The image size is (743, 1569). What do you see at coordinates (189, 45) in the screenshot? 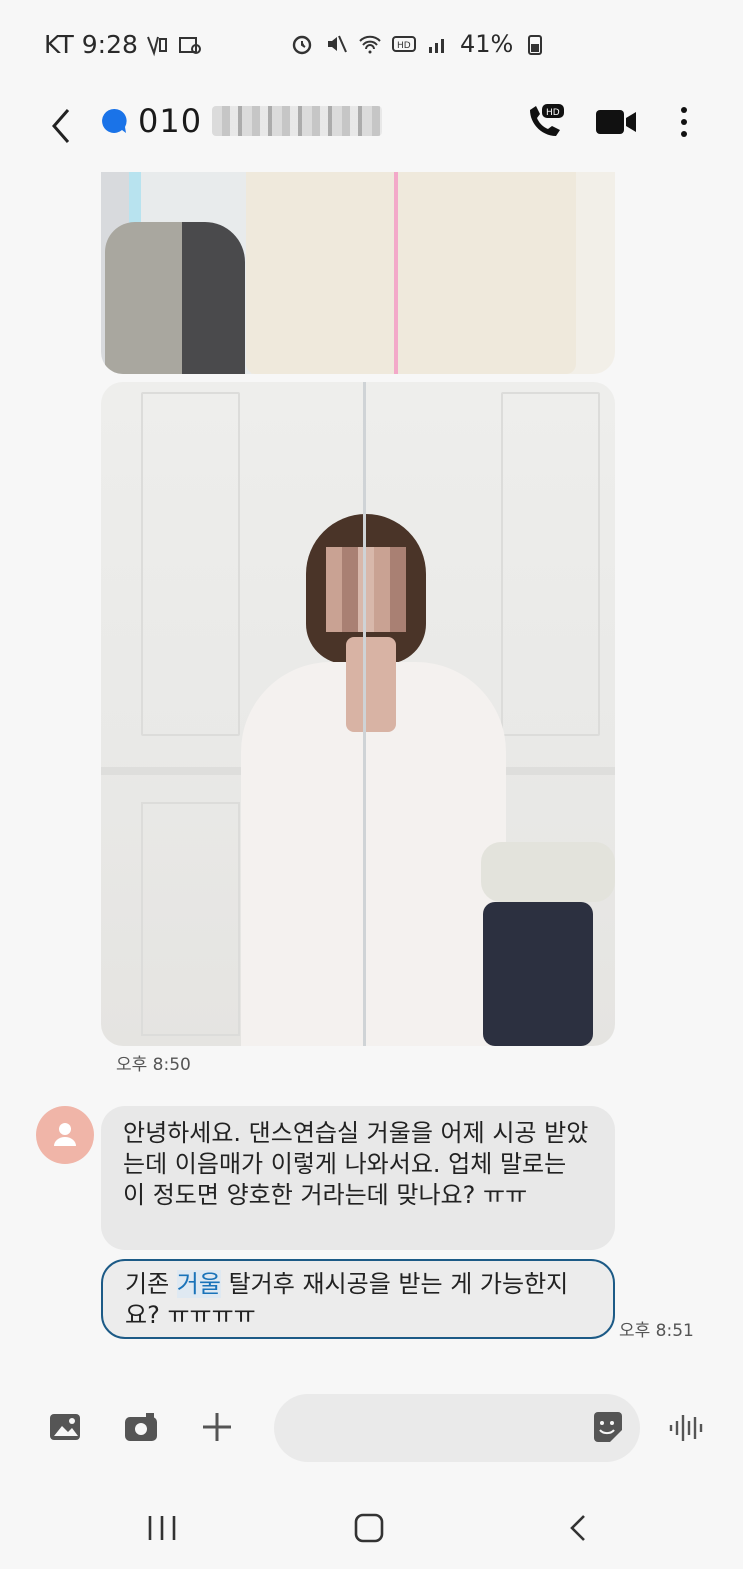
I see `gallery-notify-icon` at bounding box center [189, 45].